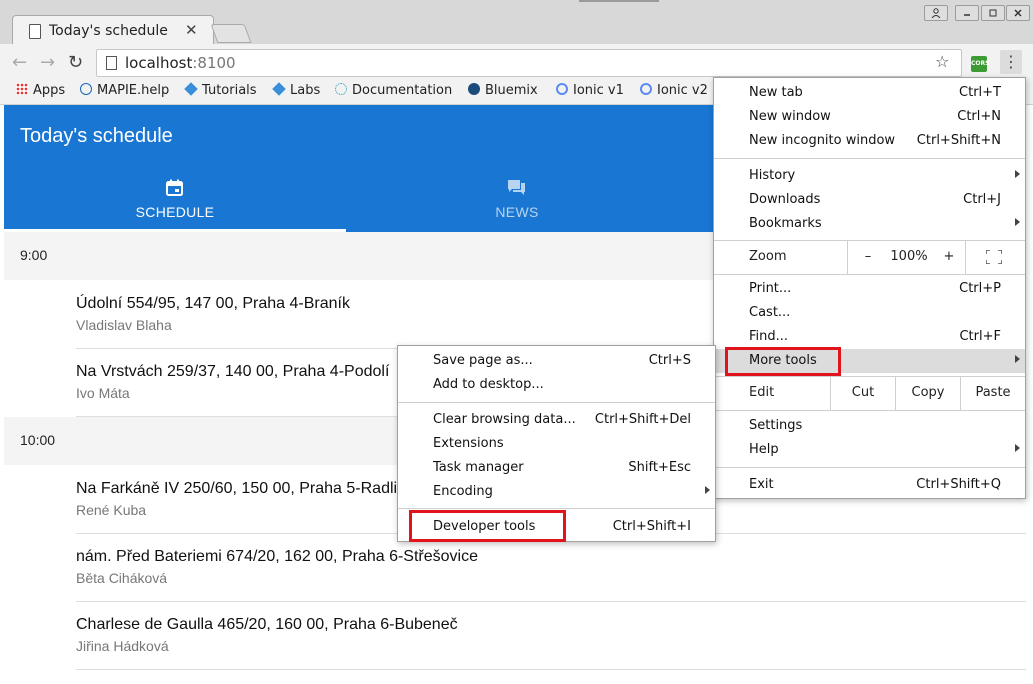 The height and width of the screenshot is (684, 1033). Describe the element at coordinates (783, 361) in the screenshot. I see `highlight-more-tools` at that location.